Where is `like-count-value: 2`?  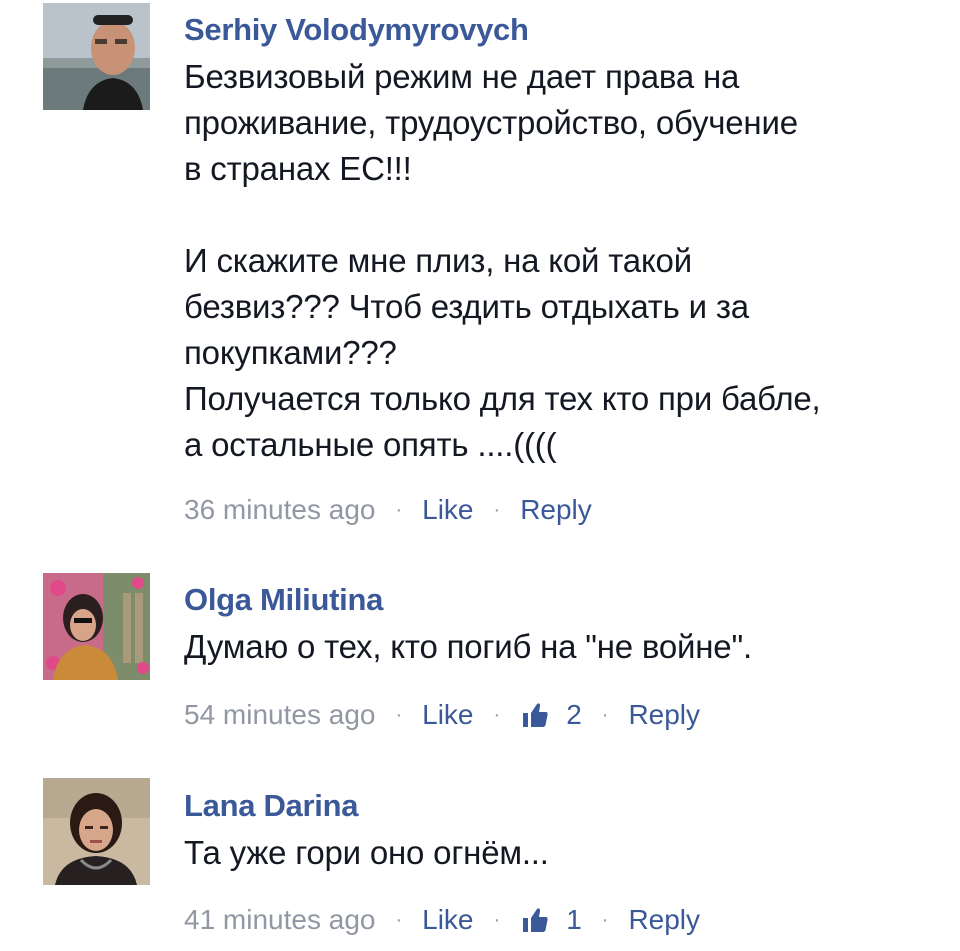 like-count-value: 2 is located at coordinates (574, 714).